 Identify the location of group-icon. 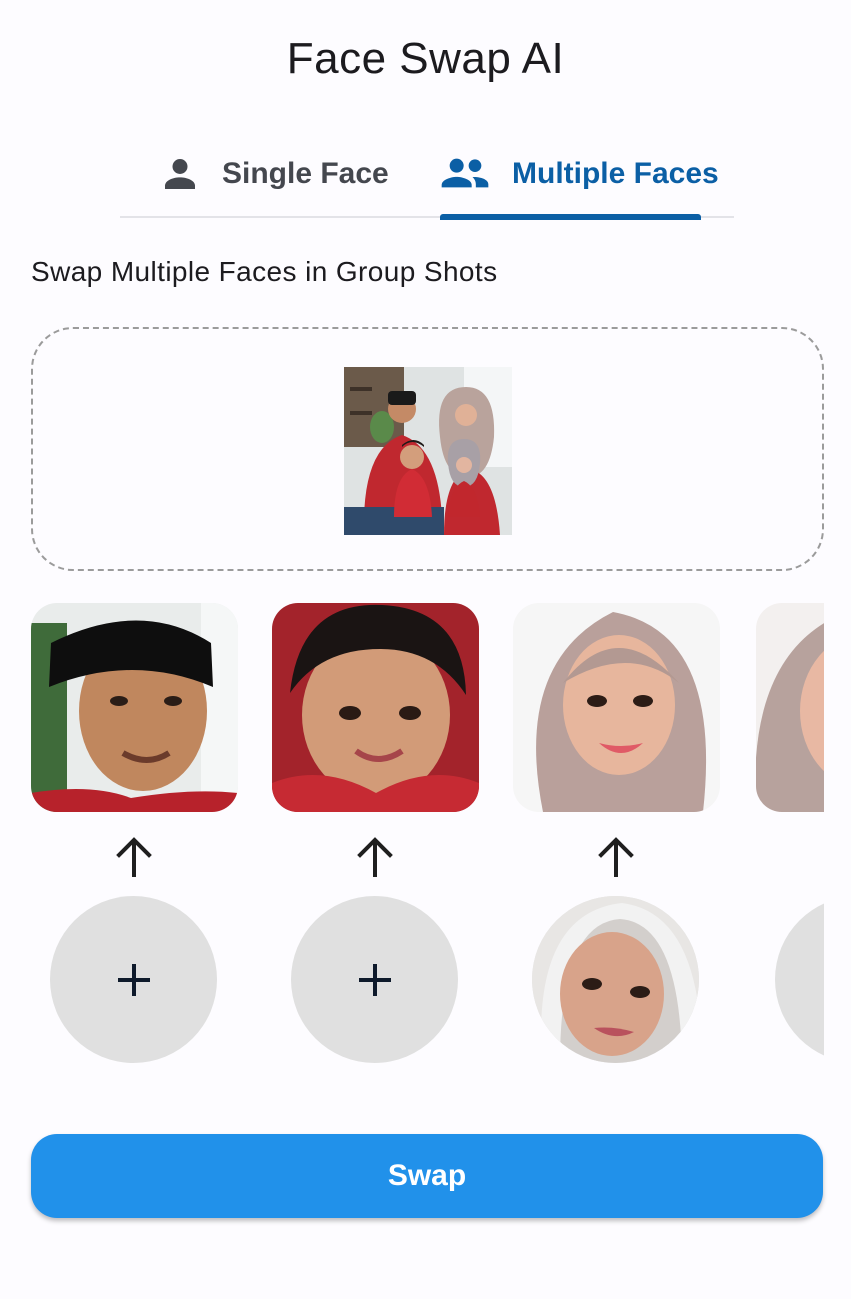
(465, 173).